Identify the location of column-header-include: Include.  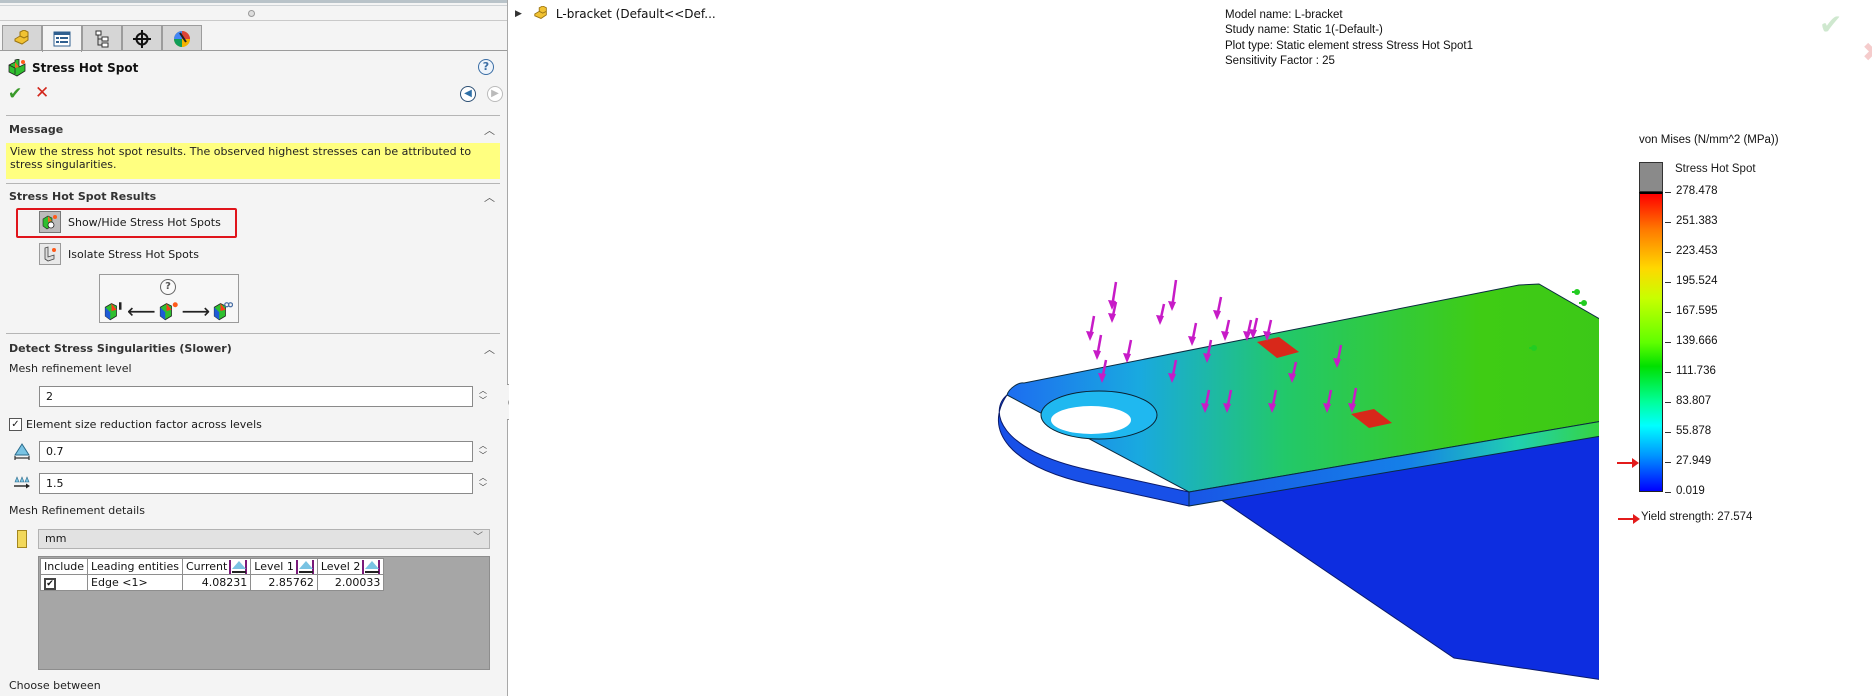
(64, 566).